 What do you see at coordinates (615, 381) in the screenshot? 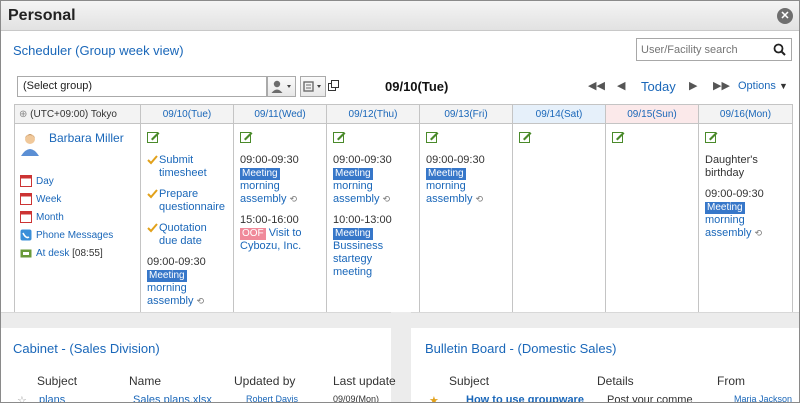
I see `bulletin-col-details: Details` at bounding box center [615, 381].